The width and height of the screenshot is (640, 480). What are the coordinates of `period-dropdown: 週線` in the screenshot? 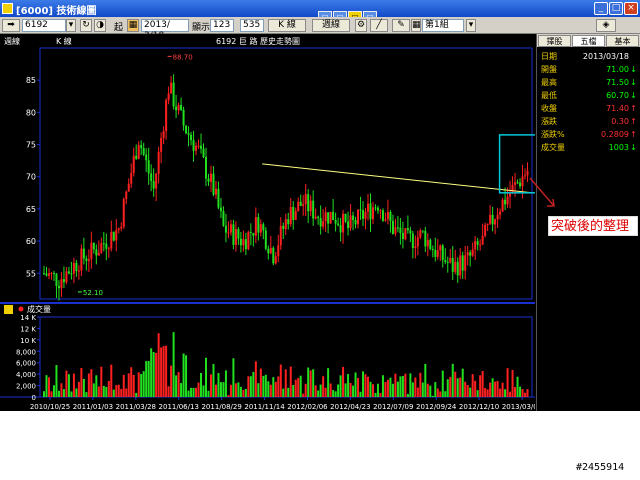 It's located at (331, 25).